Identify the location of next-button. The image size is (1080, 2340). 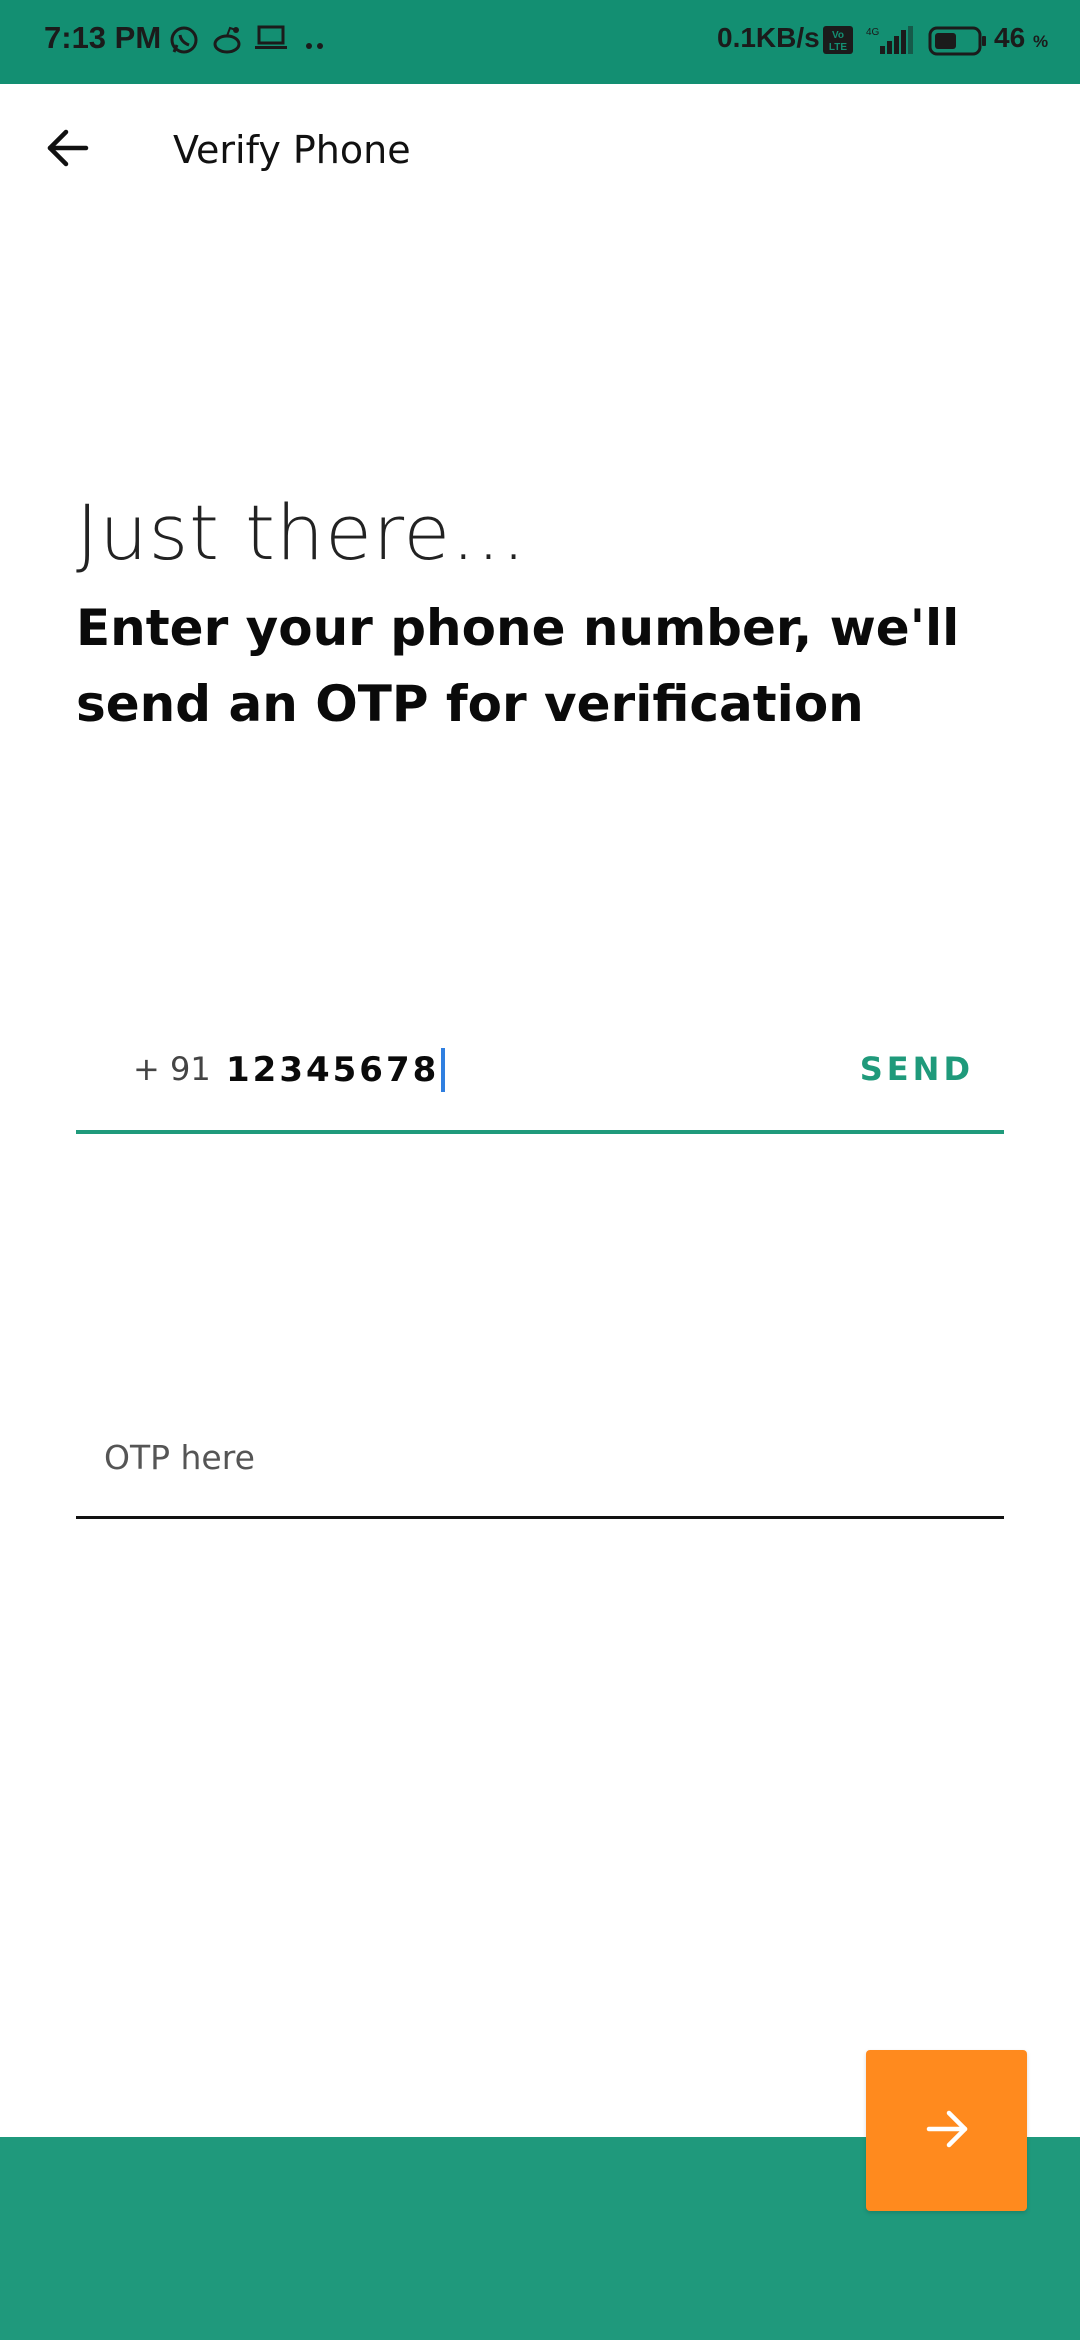
(946, 2130).